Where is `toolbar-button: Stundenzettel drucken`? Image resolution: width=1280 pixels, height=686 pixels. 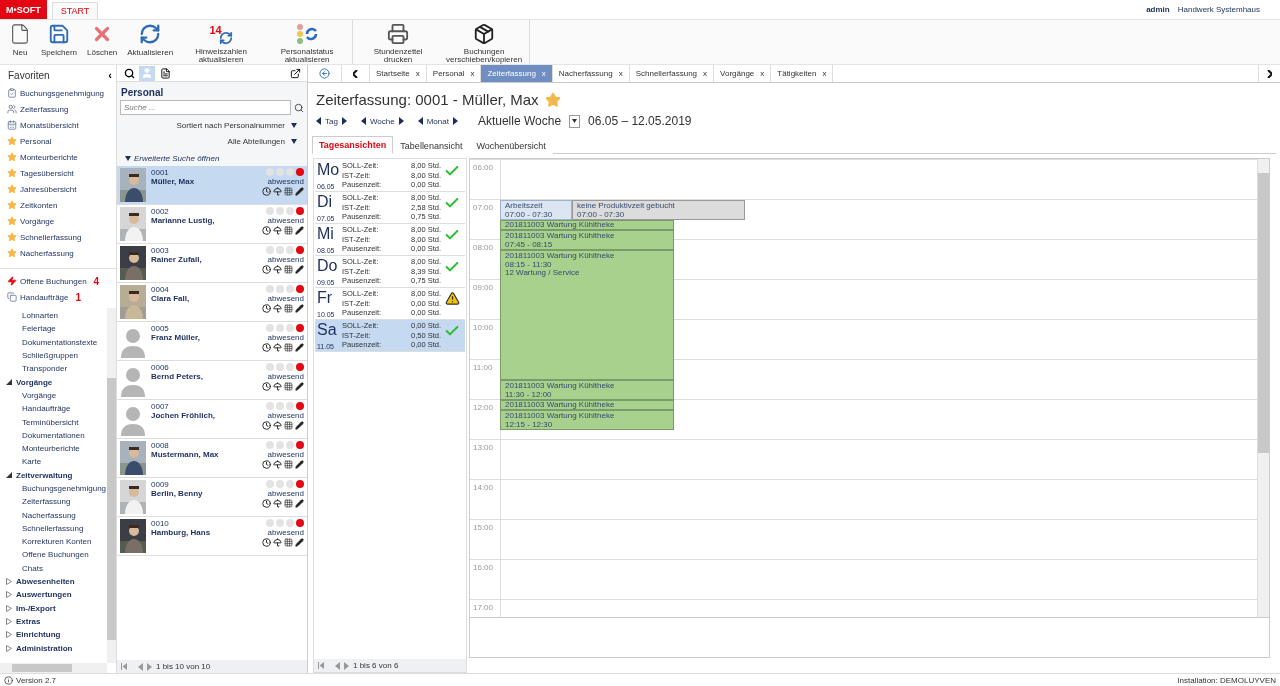
toolbar-button: Stundenzettel drucken is located at coordinates (398, 42).